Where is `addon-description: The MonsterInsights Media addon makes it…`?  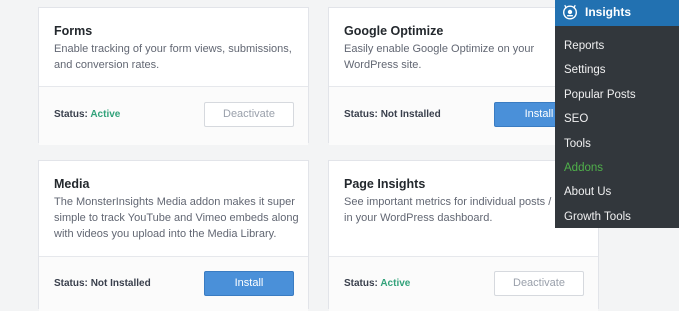 addon-description: The MonsterInsights Media addon makes it… is located at coordinates (176, 218).